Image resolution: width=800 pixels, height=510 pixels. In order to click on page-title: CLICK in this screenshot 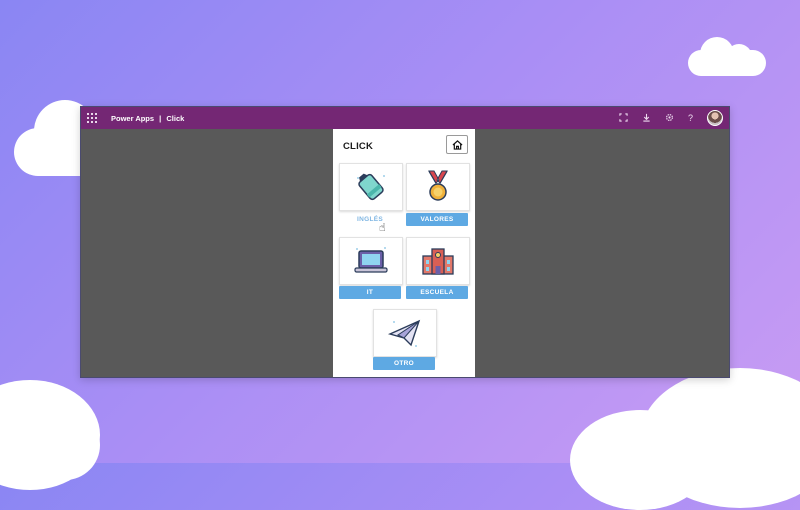, I will do `click(358, 146)`.